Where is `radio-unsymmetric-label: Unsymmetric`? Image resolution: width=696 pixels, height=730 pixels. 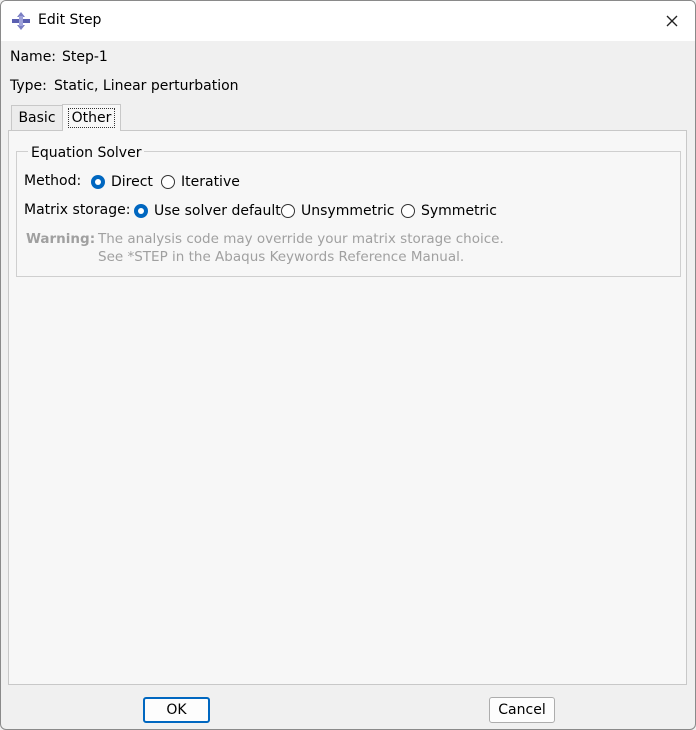
radio-unsymmetric-label: Unsymmetric is located at coordinates (348, 211).